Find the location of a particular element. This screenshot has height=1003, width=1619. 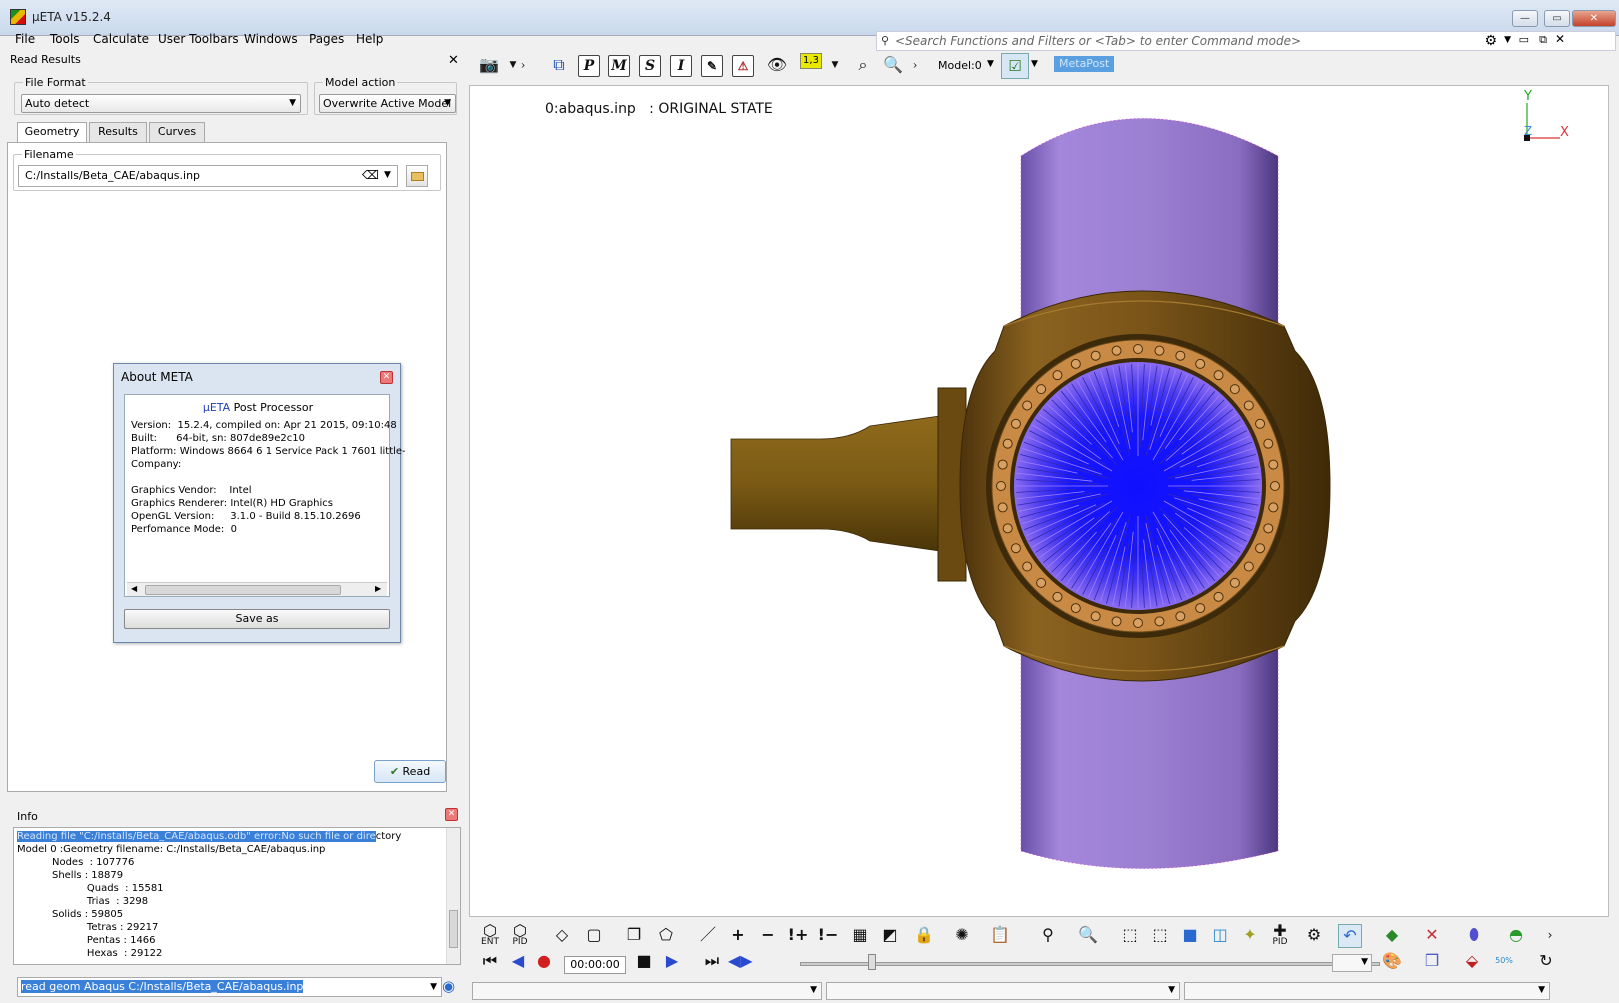

ratio-icon: 1,3 is located at coordinates (811, 61).